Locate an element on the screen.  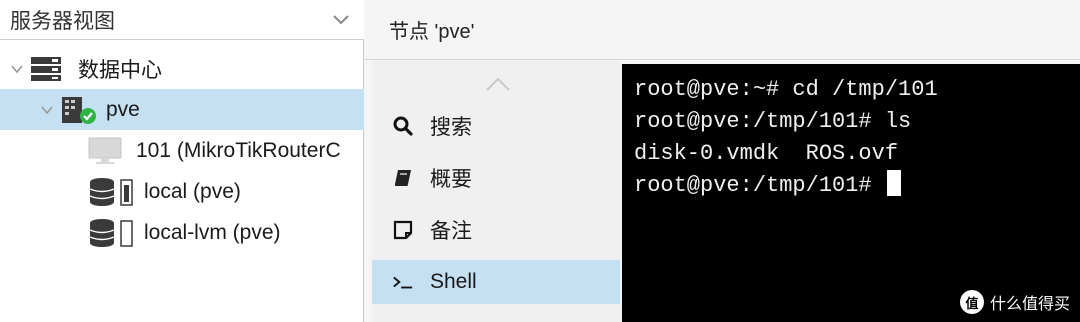
book-icon is located at coordinates (403, 178).